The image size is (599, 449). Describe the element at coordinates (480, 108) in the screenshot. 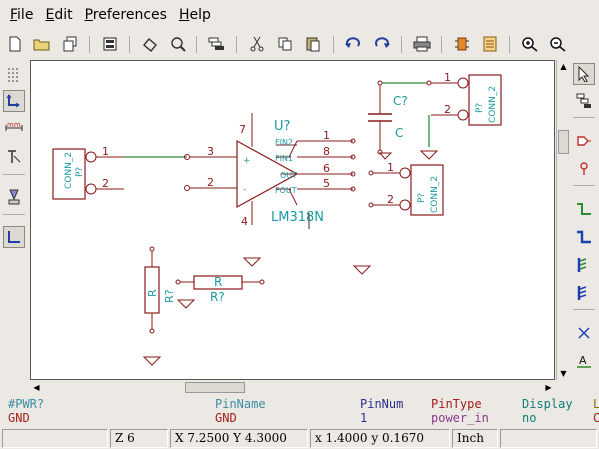

I see `conn-tr-ref: P?` at that location.